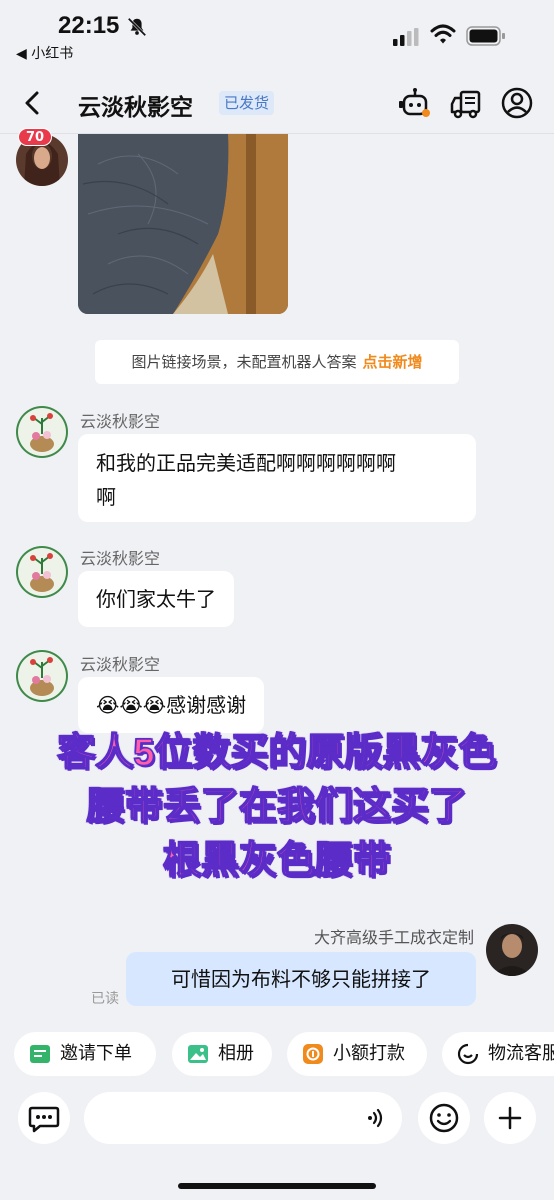 This screenshot has width=554, height=1200. Describe the element at coordinates (277, 1186) in the screenshot. I see `home-indicator` at that location.